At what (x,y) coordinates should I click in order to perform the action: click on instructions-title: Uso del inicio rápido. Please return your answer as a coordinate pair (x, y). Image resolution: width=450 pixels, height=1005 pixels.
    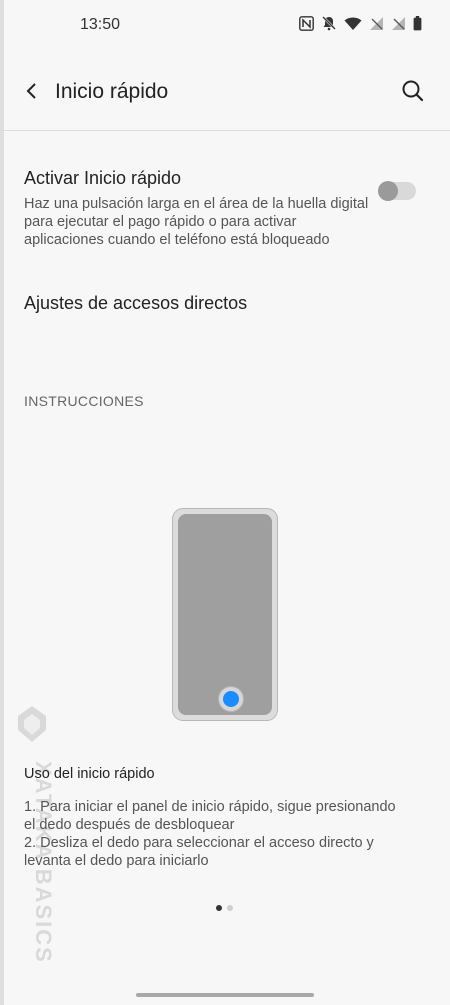
    Looking at the image, I should click on (89, 774).